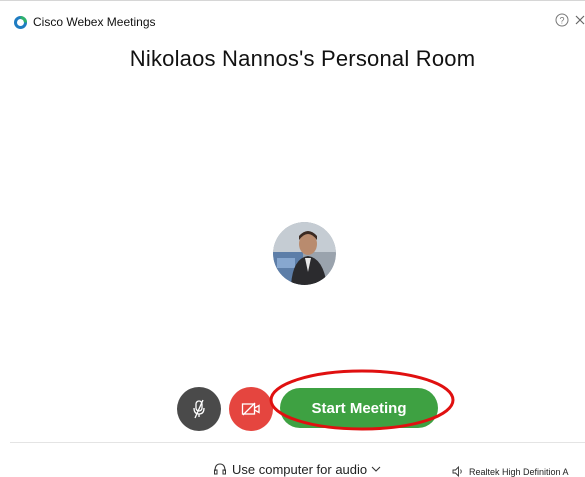 Image resolution: width=585 pixels, height=477 pixels. I want to click on mute-button, so click(199, 409).